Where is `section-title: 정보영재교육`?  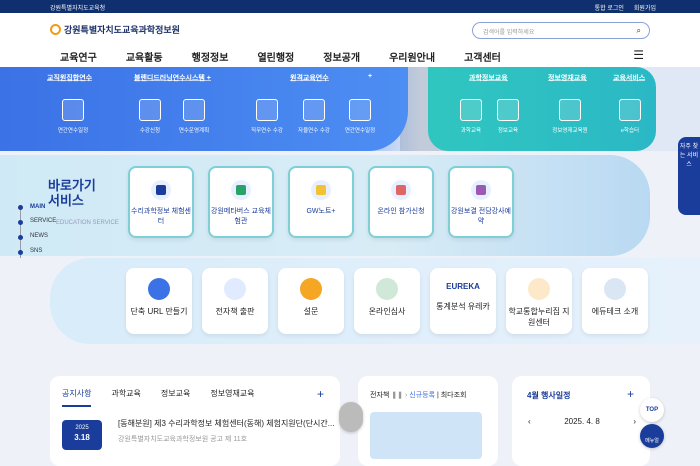
section-title: 정보영재교육 is located at coordinates (567, 77).